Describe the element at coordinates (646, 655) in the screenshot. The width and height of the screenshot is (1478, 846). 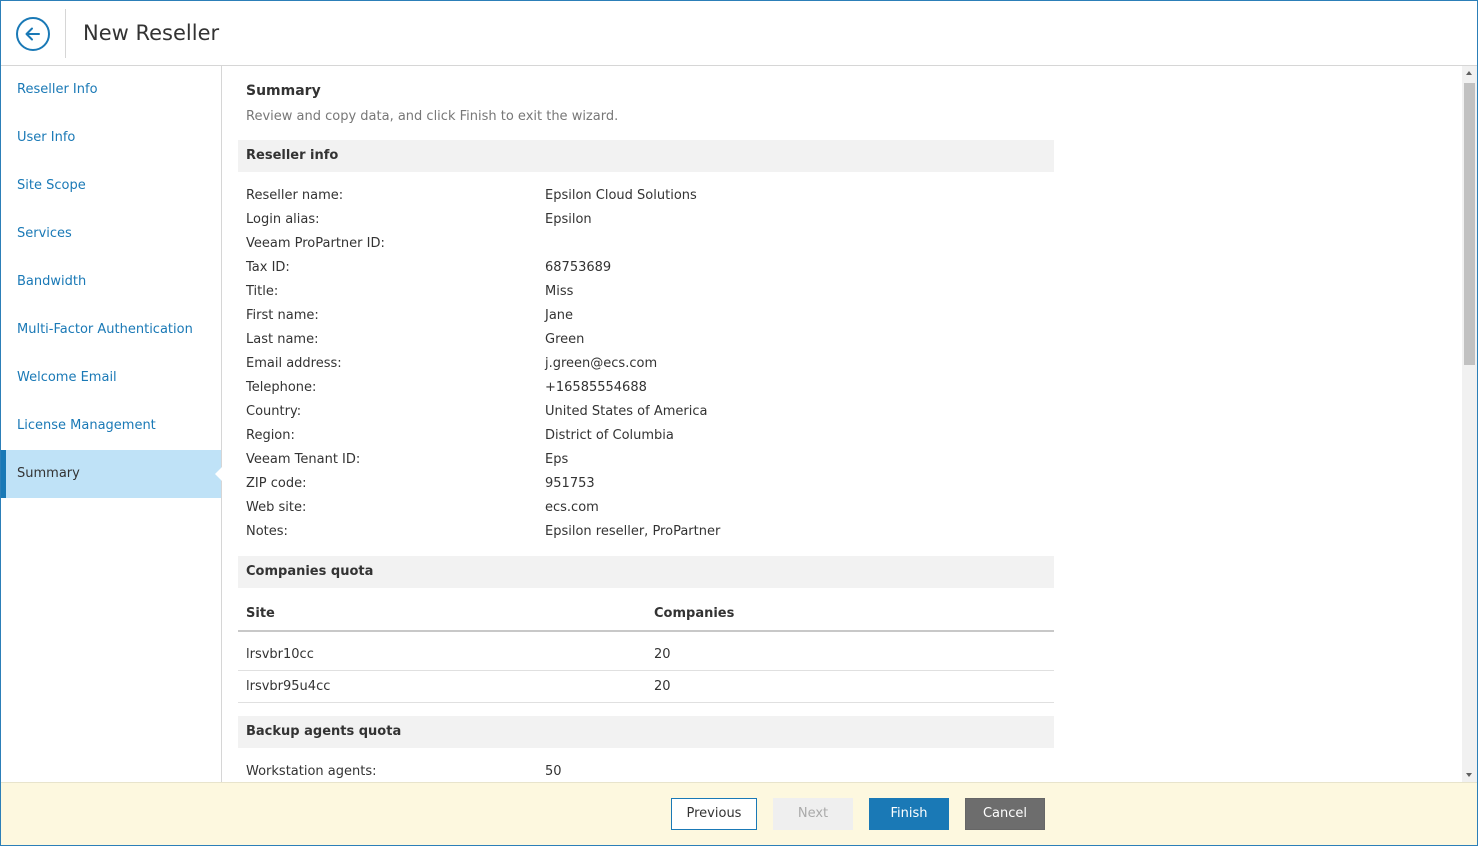
I see `table-row: lrsvbr10cc 20` at that location.